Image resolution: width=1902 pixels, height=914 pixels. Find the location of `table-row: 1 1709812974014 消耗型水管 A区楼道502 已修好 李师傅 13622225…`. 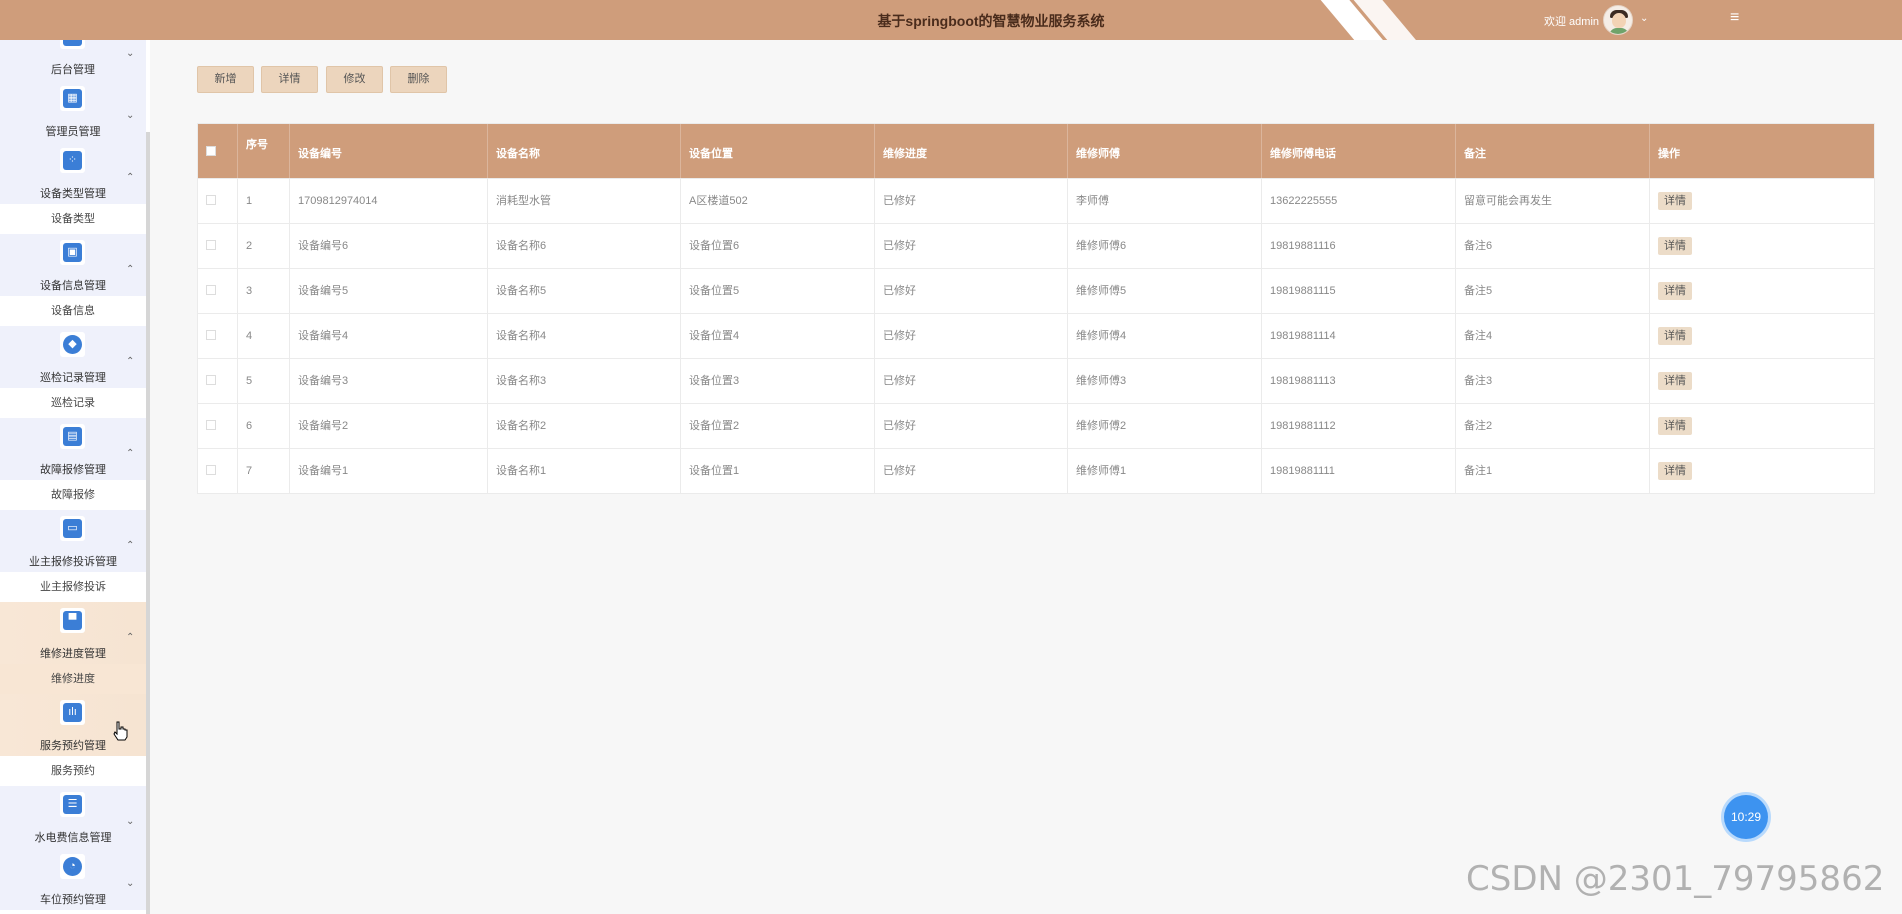

table-row: 1 1709812974014 消耗型水管 A区楼道502 已修好 李师傅 13622225… is located at coordinates (1037, 201).